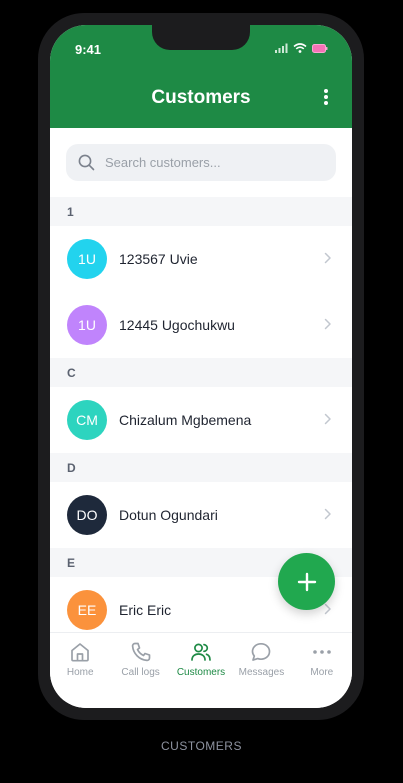 The image size is (403, 783). I want to click on section-header: C, so click(201, 372).